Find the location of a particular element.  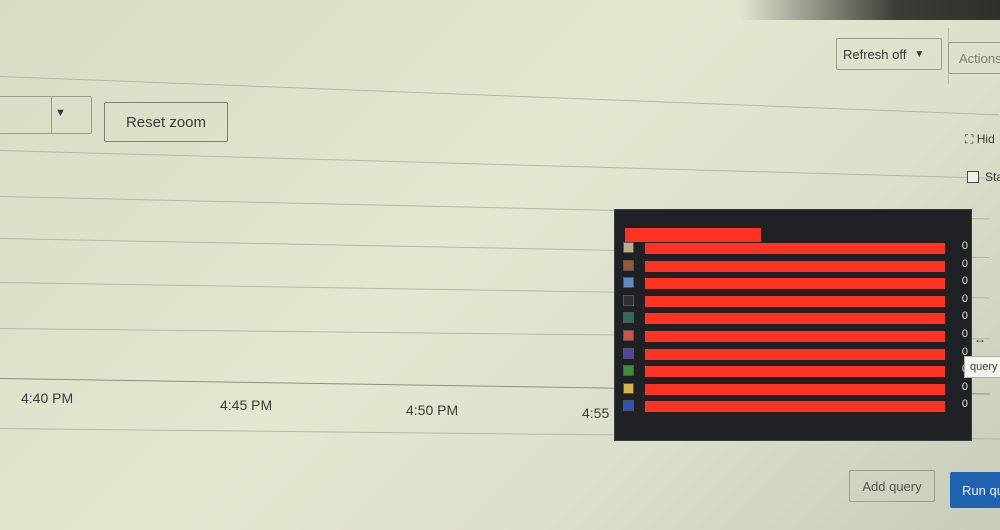

stacked-checkbox is located at coordinates (973, 177).